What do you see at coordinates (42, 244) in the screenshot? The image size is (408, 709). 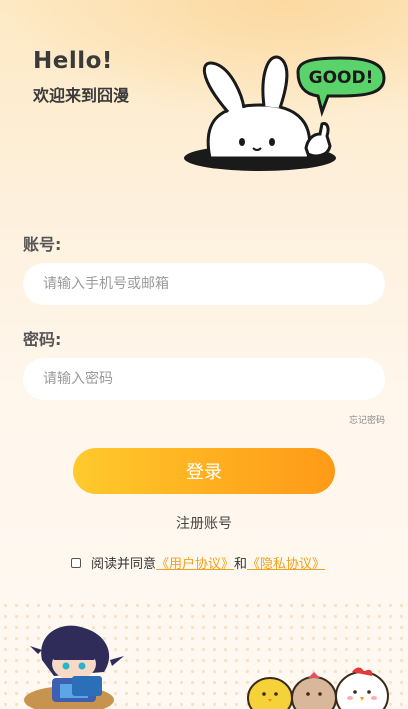 I see `account-label: 账号:` at bounding box center [42, 244].